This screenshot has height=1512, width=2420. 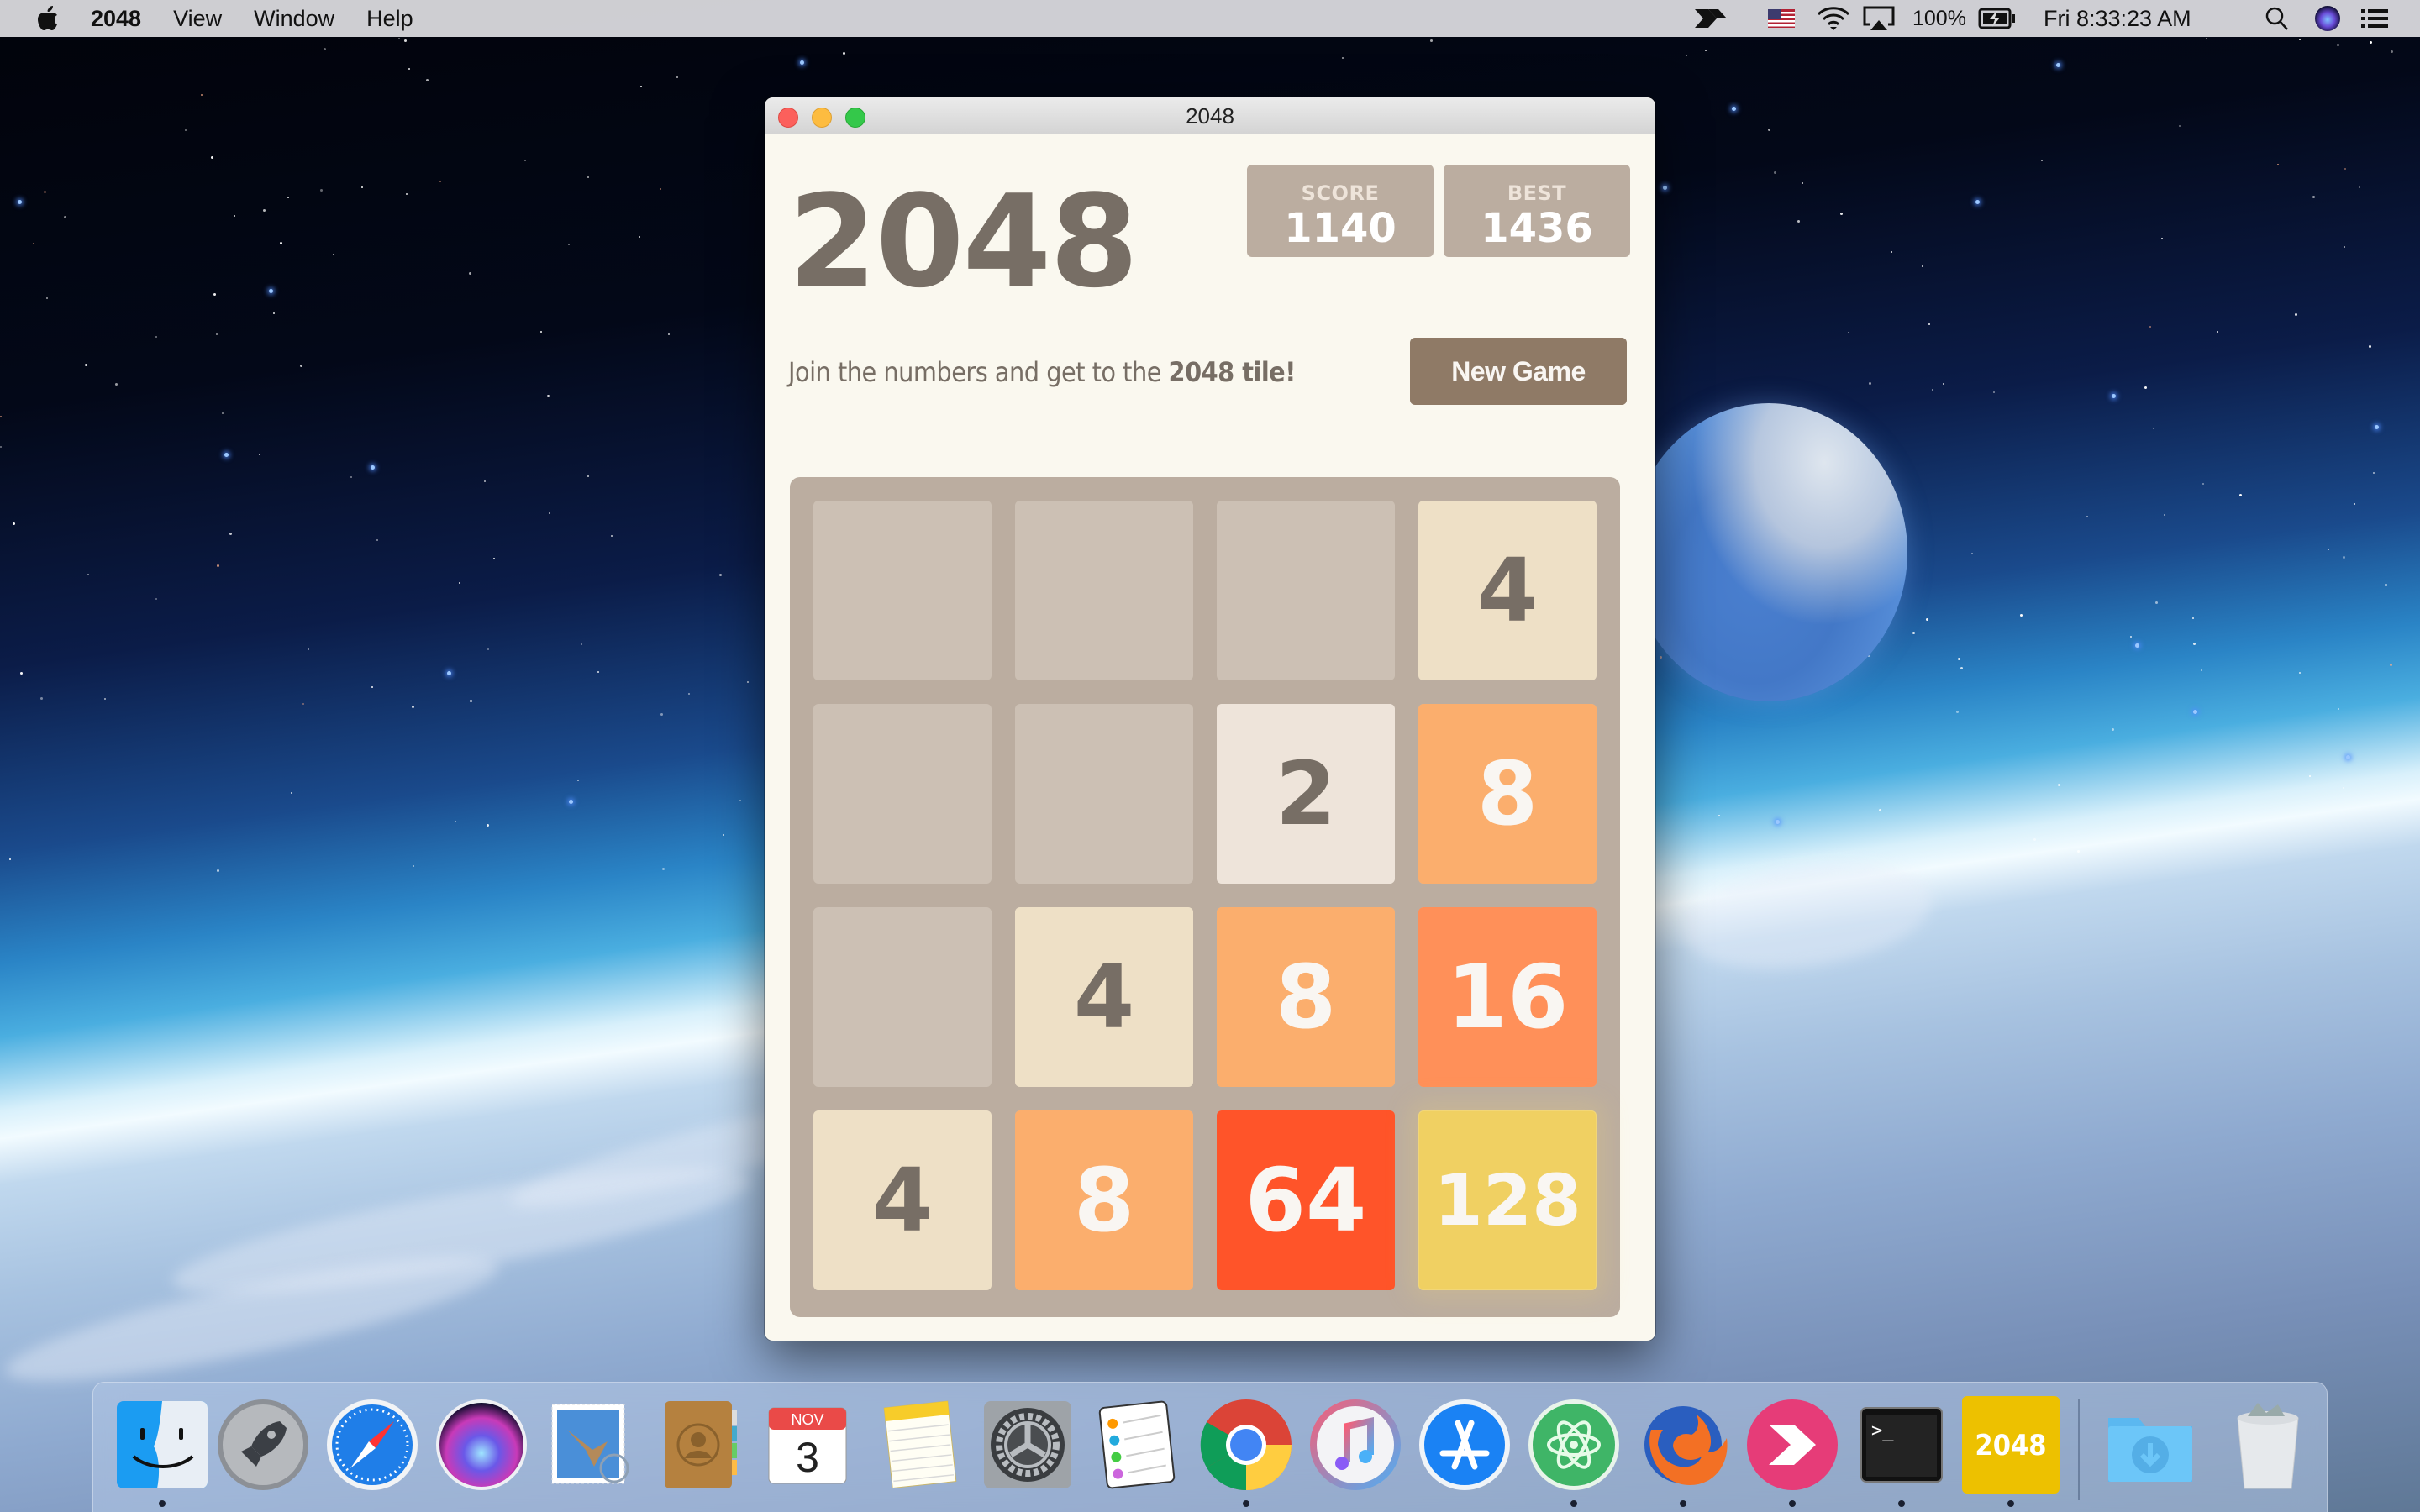 I want to click on battery-charging-icon, so click(x=1997, y=18).